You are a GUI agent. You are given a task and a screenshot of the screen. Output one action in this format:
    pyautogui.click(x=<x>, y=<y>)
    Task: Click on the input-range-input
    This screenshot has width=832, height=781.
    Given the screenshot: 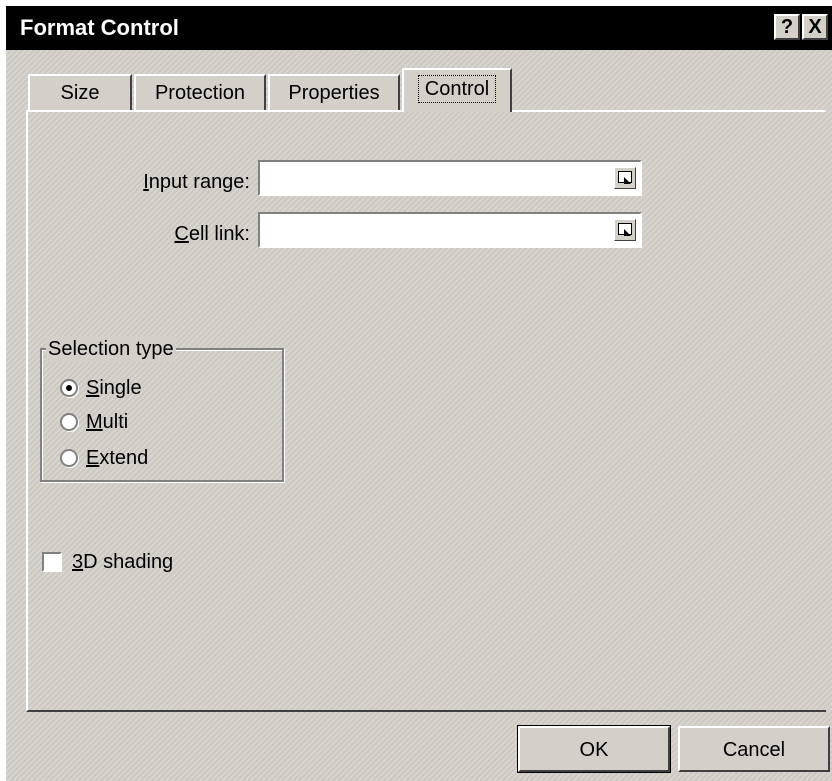 What is the action you would take?
    pyautogui.click(x=436, y=179)
    